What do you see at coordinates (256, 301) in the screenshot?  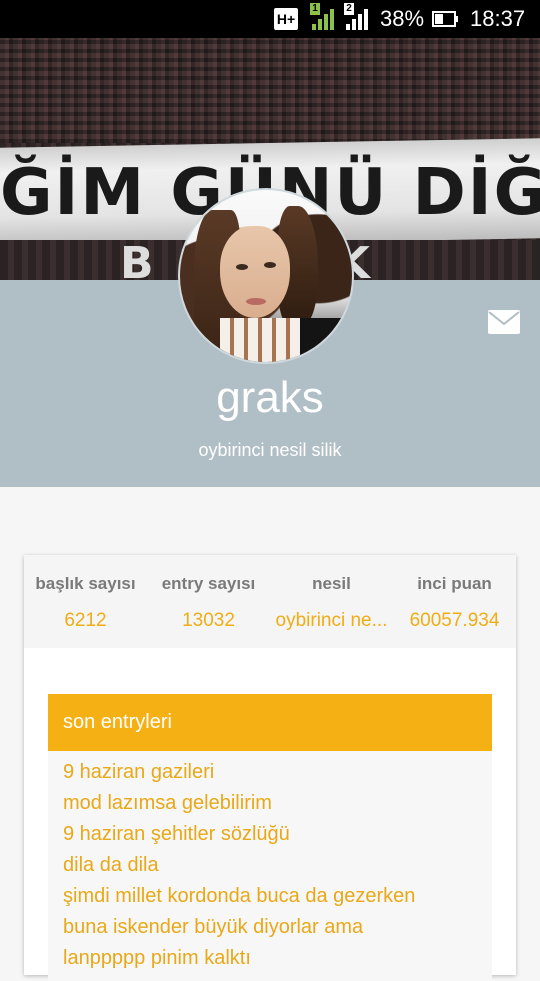 I see `avatar-lips` at bounding box center [256, 301].